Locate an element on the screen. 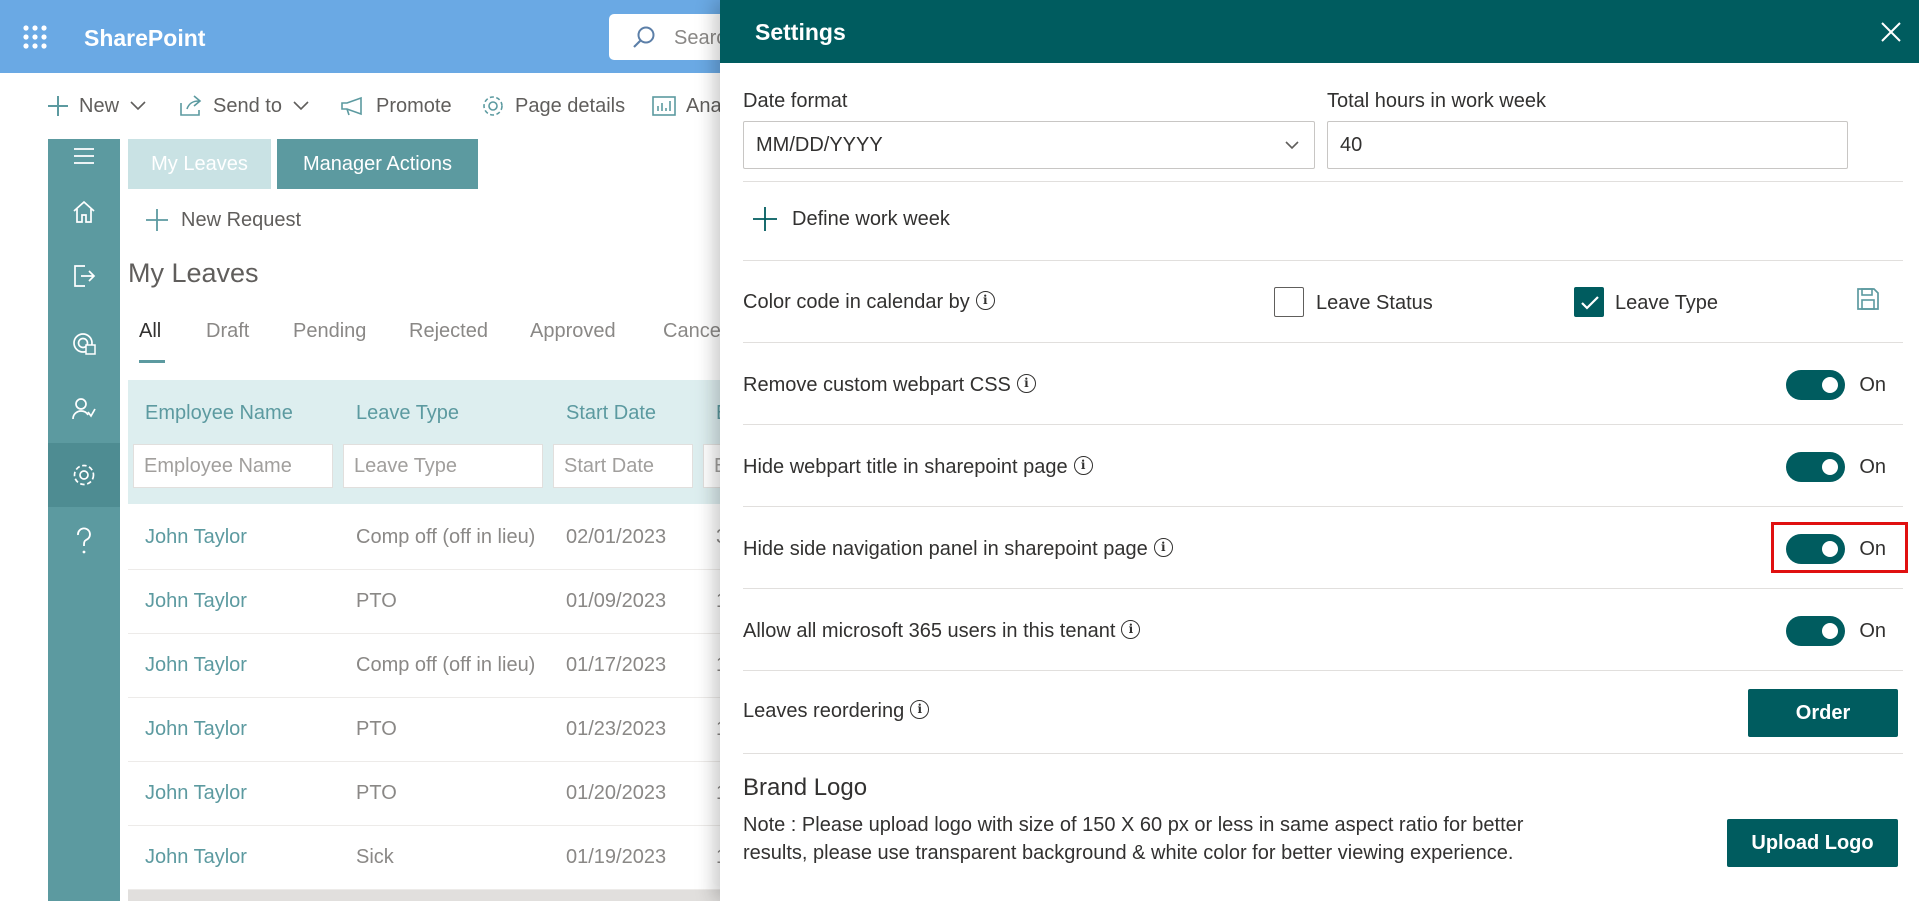 The image size is (1919, 901). reordering-label: Leaves reordering is located at coordinates (824, 711).